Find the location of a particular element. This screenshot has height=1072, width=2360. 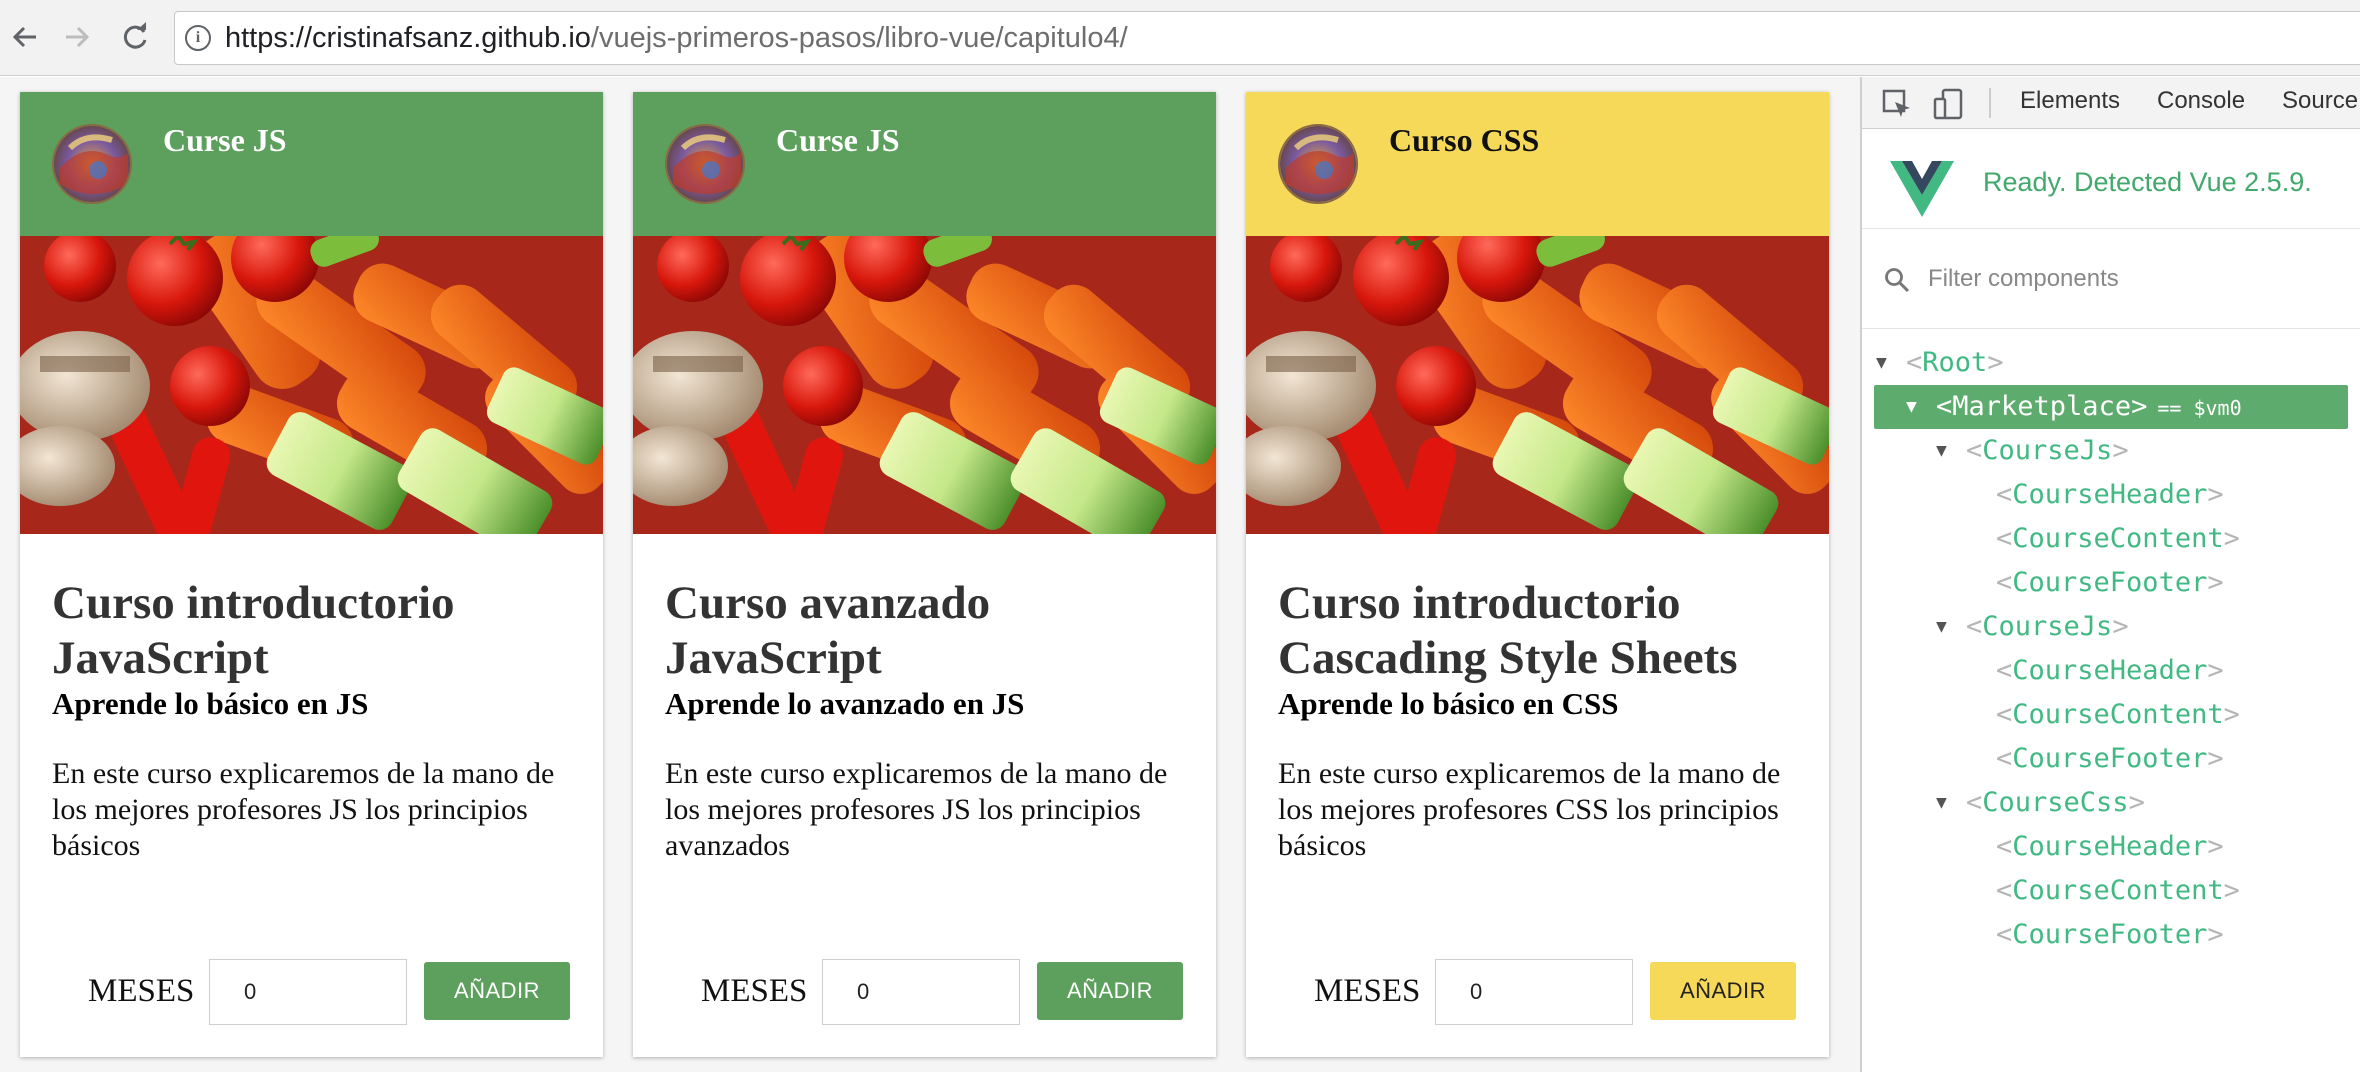

arrow-right-icon is located at coordinates (78, 37).